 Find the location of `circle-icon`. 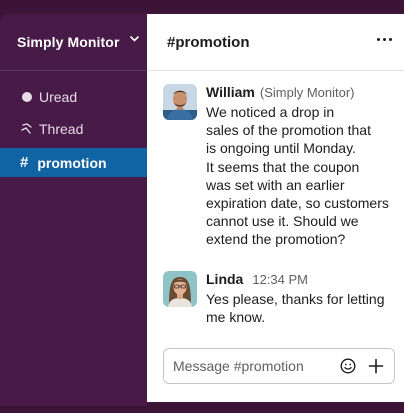

circle-icon is located at coordinates (26, 97).